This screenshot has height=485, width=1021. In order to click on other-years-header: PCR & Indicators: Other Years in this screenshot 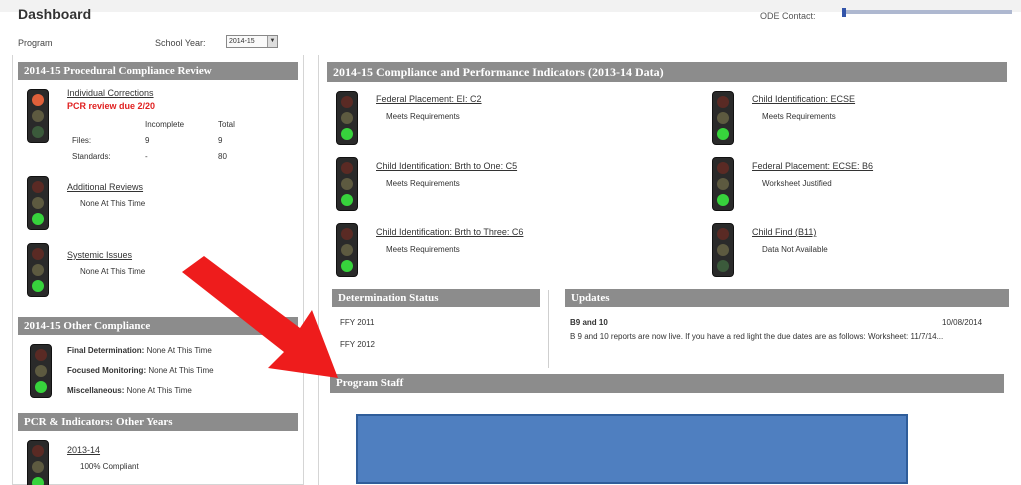, I will do `click(158, 422)`.